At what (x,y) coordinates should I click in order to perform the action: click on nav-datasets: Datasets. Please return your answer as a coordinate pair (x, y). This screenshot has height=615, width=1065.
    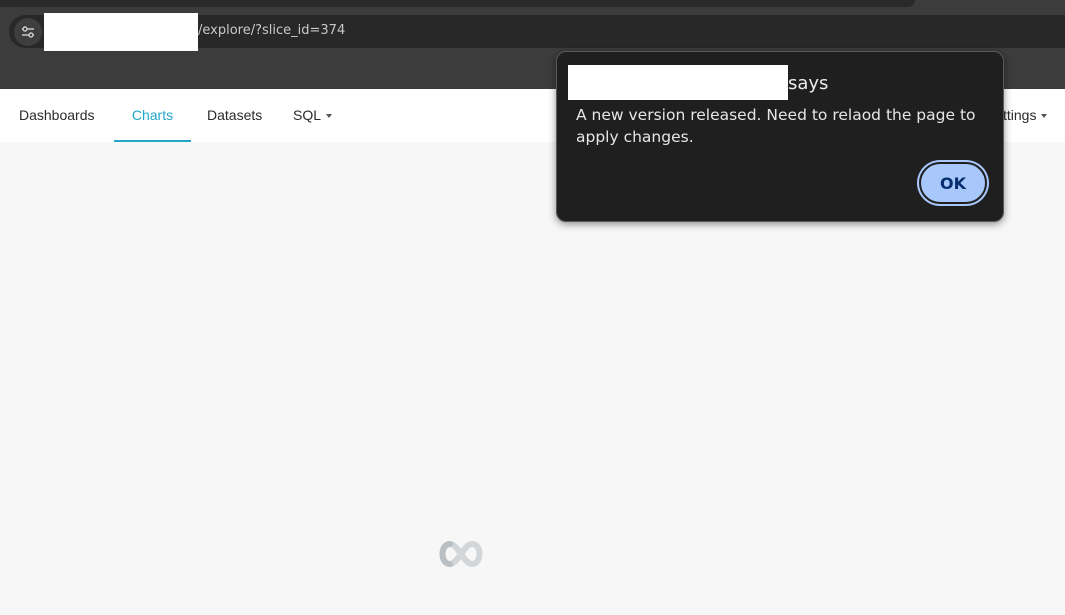
    Looking at the image, I should click on (234, 115).